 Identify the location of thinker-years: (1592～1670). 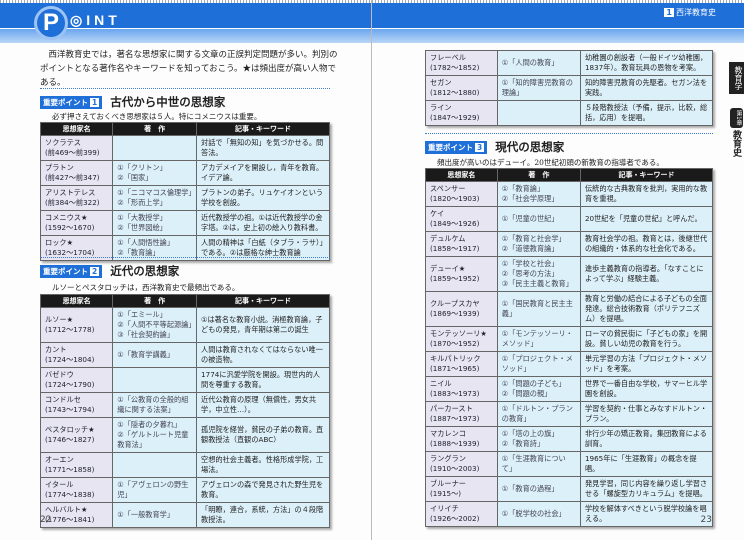
(70, 227).